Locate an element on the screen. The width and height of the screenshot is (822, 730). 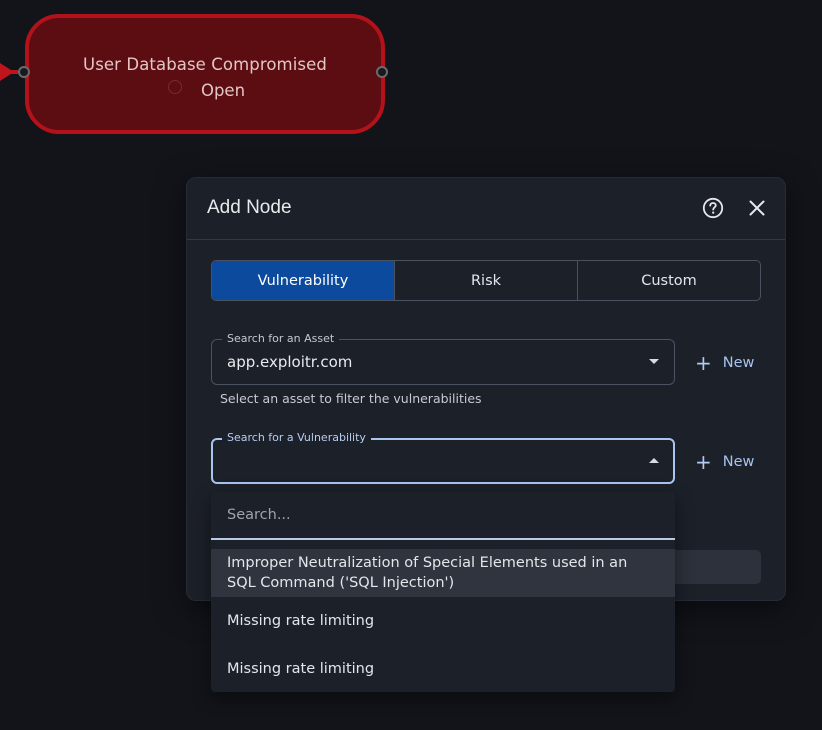
new-vulnerability-label: New is located at coordinates (738, 462).